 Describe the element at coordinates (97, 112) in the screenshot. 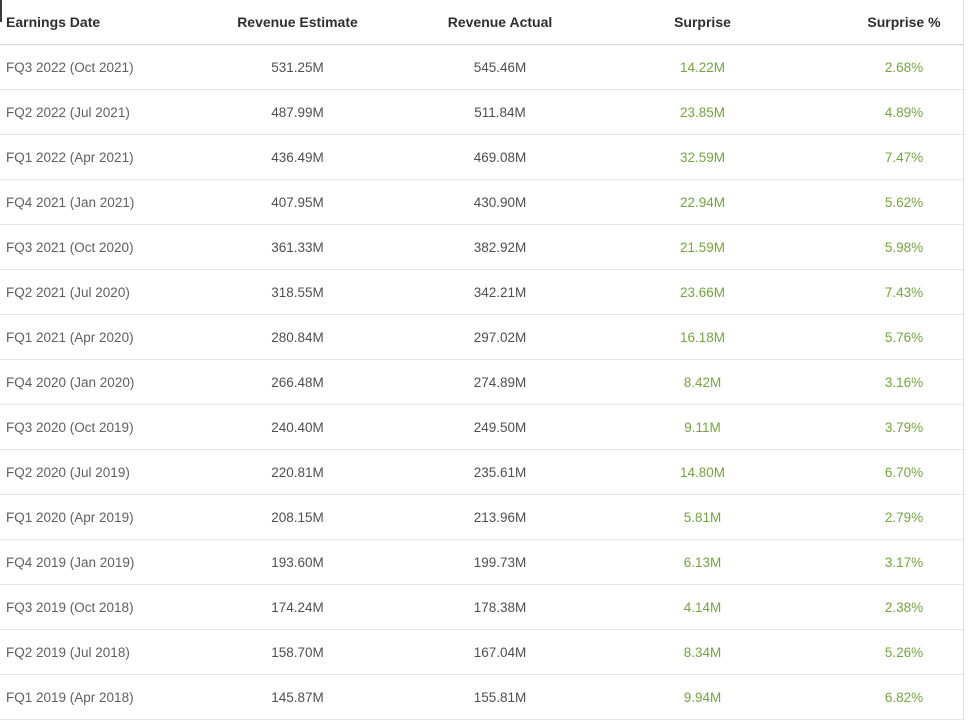

I see `earnings-date-cell: FQ2 2022 (Jul 2021)` at that location.